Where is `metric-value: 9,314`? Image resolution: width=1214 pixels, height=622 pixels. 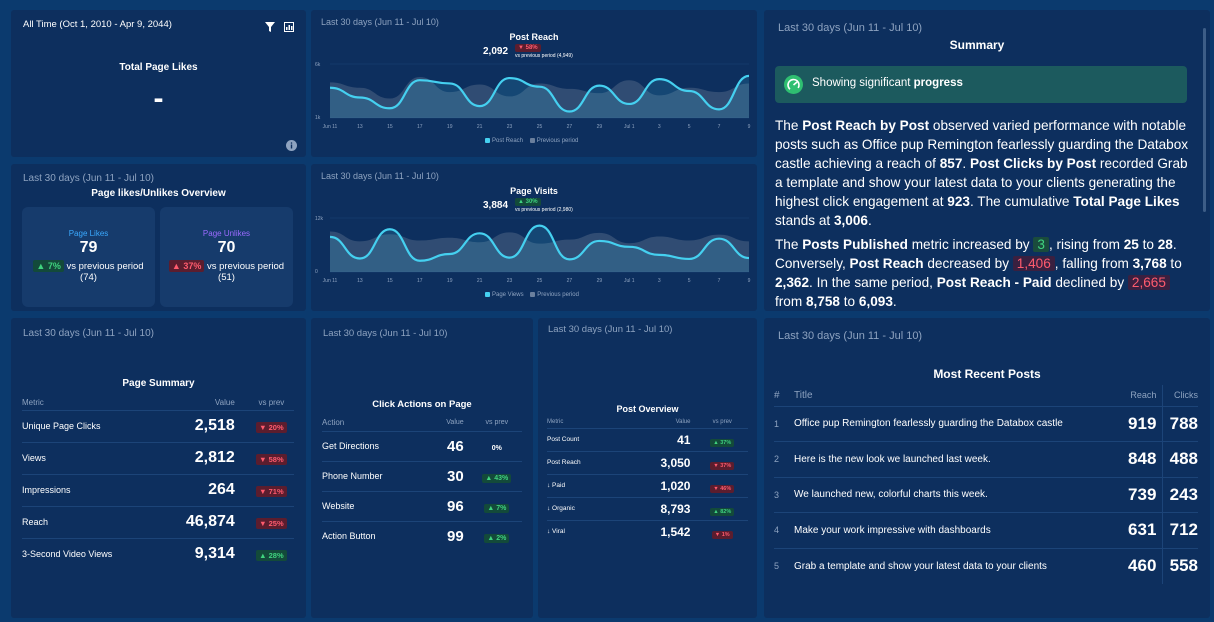
metric-value: 9,314 is located at coordinates (202, 553).